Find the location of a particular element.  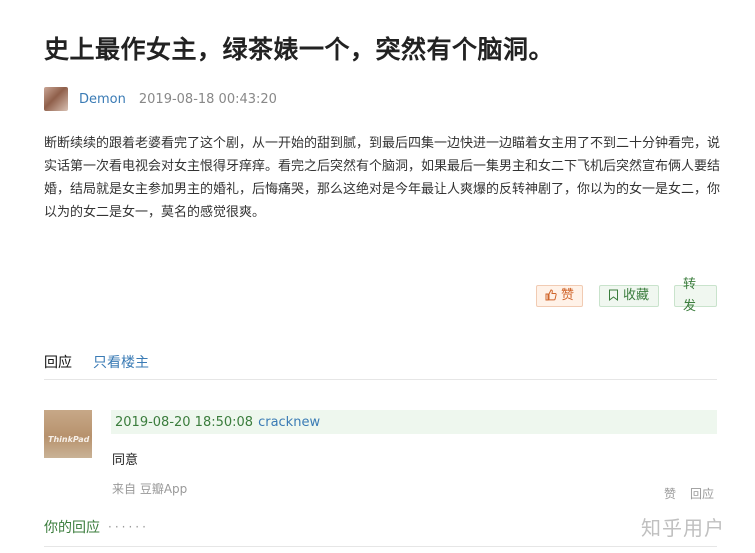

like-label: 赞 is located at coordinates (568, 295).